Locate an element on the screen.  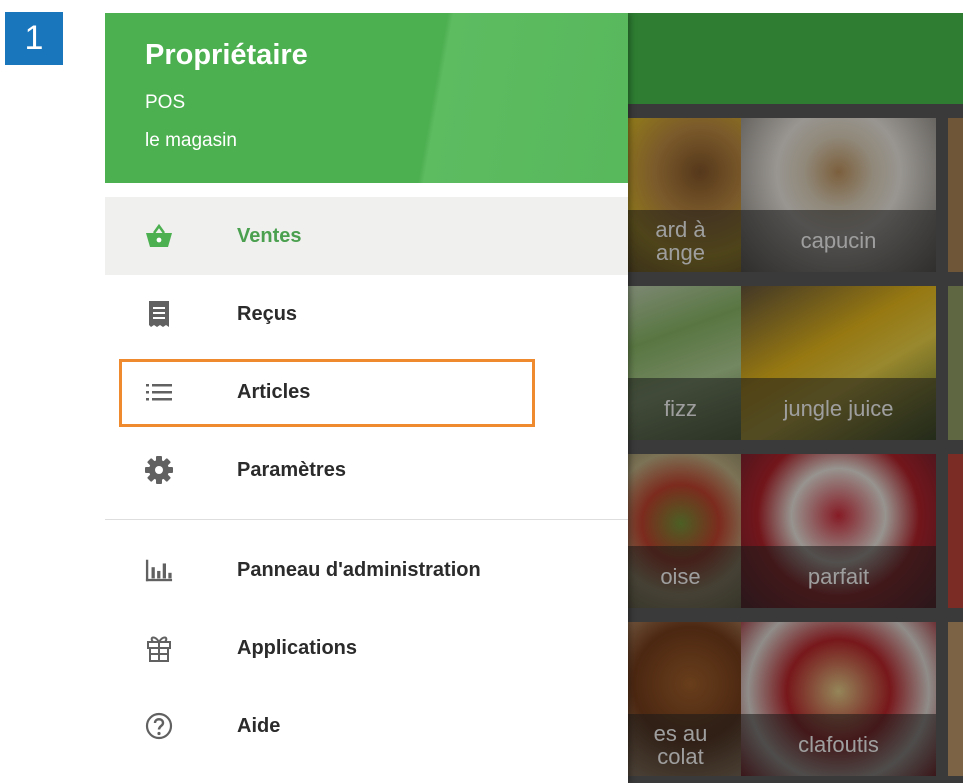
menu-item-applications: Applications is located at coordinates (366, 648).